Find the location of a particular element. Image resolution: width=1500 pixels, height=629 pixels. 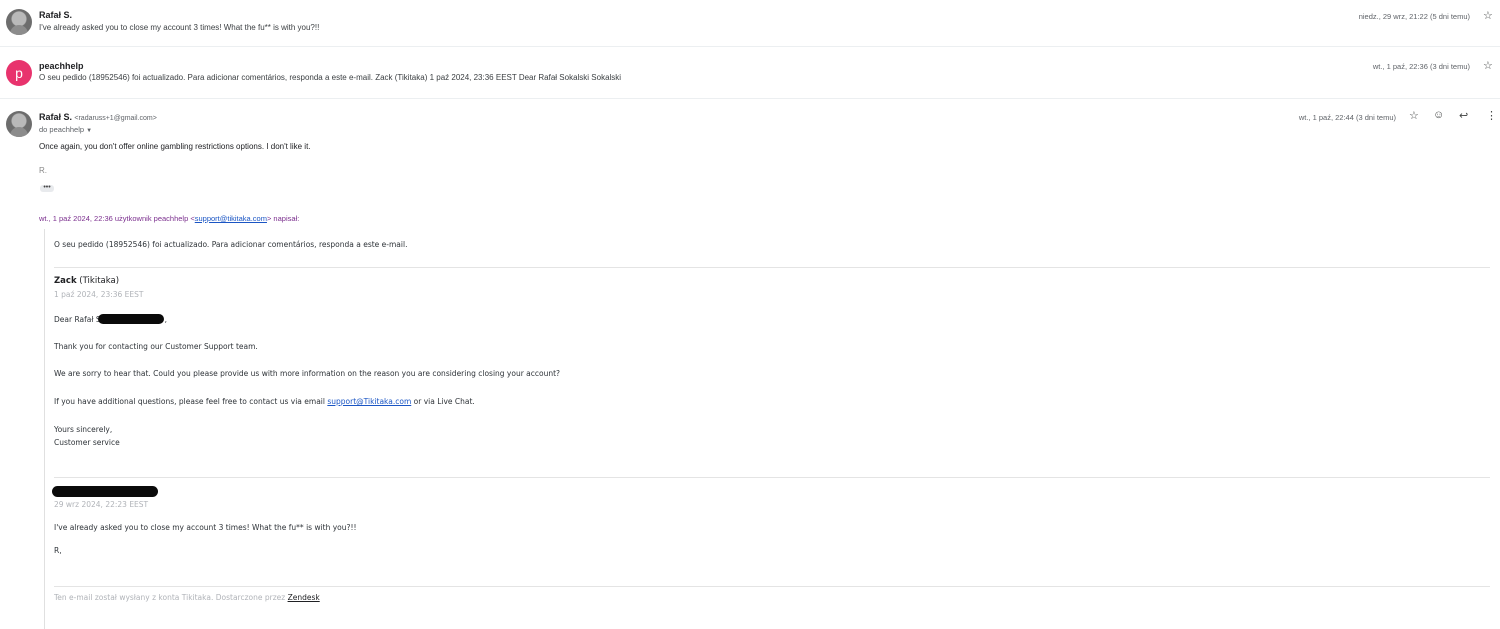

emoji-icon: ☺ is located at coordinates (1438, 115).